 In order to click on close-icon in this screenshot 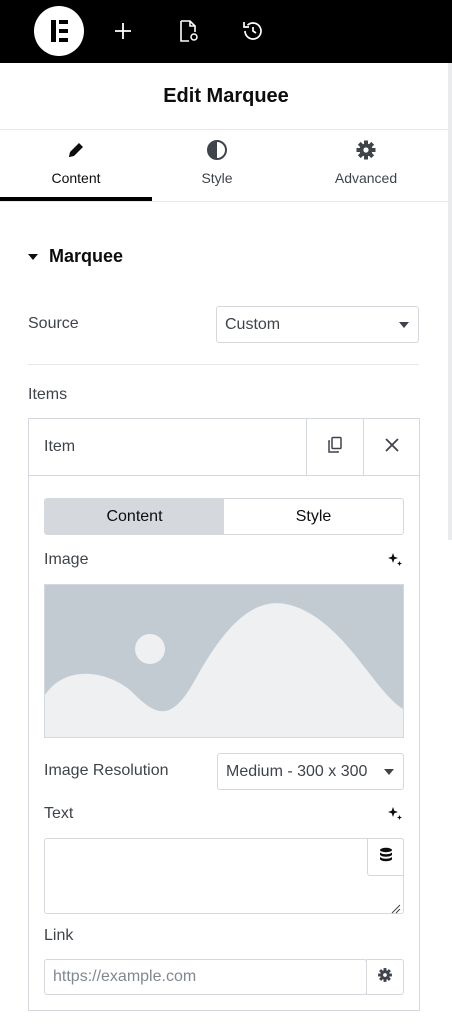, I will do `click(392, 447)`.